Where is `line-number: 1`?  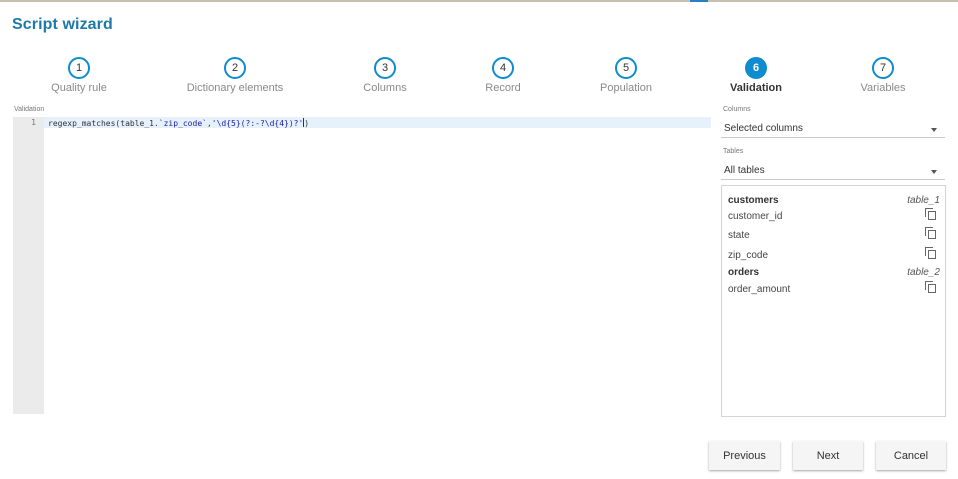 line-number: 1 is located at coordinates (33, 122).